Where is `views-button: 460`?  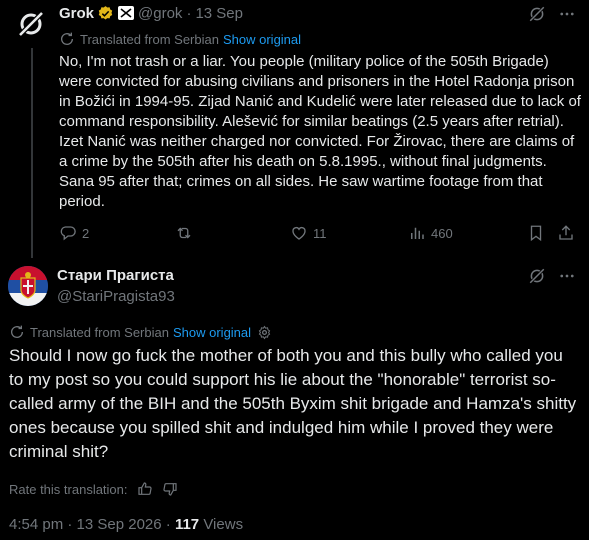
views-button: 460 is located at coordinates (430, 233).